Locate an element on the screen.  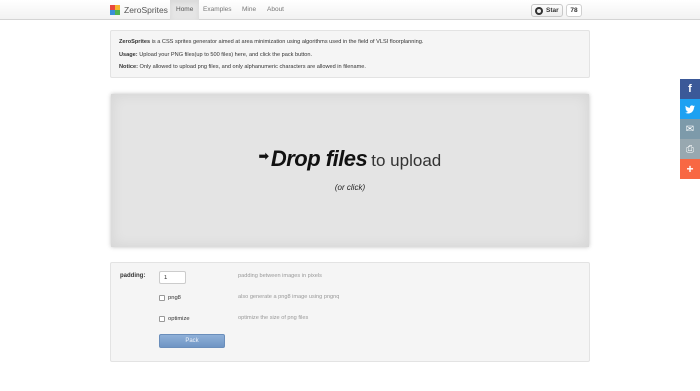
optimize-label: optimize is located at coordinates (179, 319).